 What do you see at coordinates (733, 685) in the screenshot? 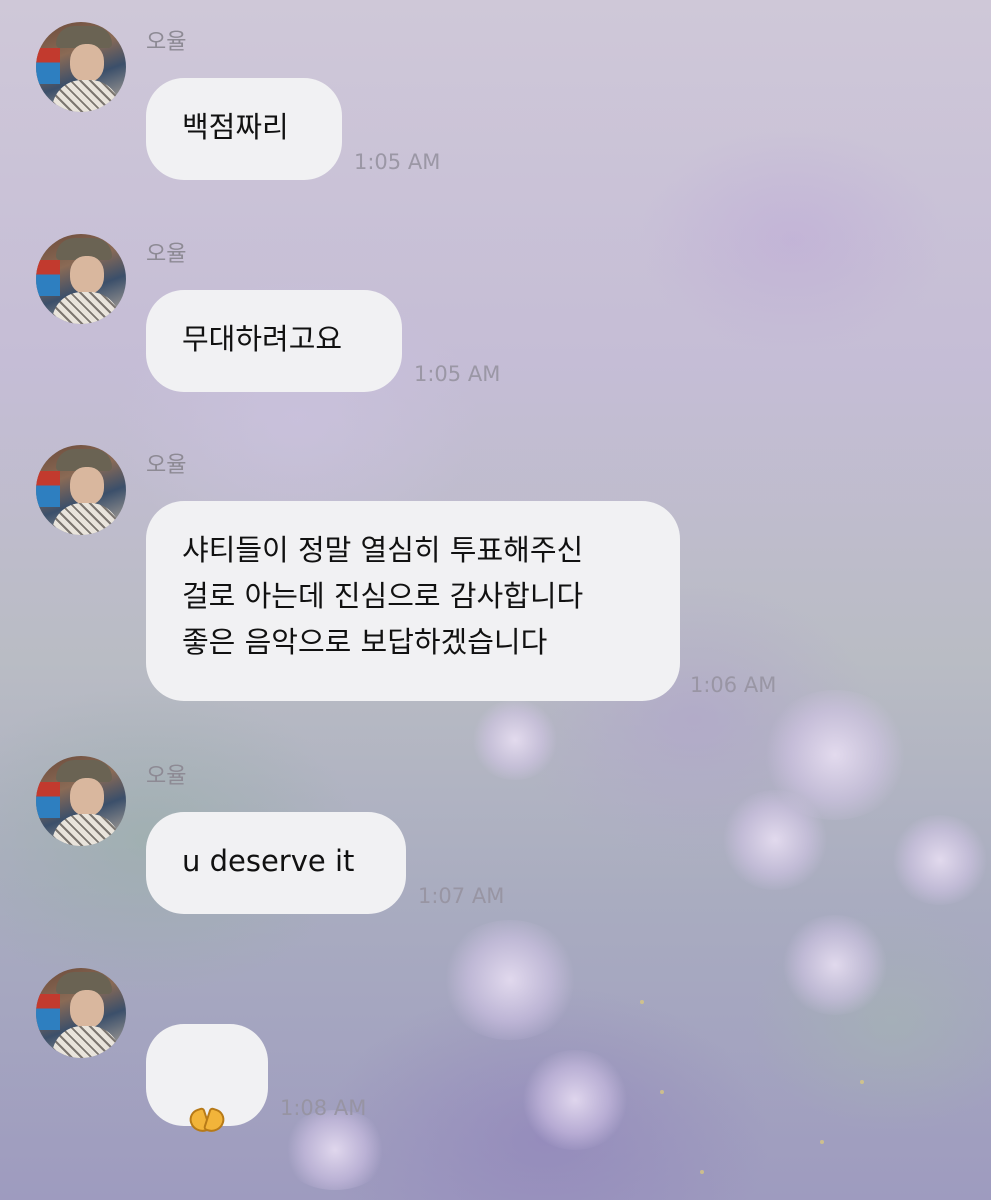
I see `message-timestamp: 1:06 AM` at bounding box center [733, 685].